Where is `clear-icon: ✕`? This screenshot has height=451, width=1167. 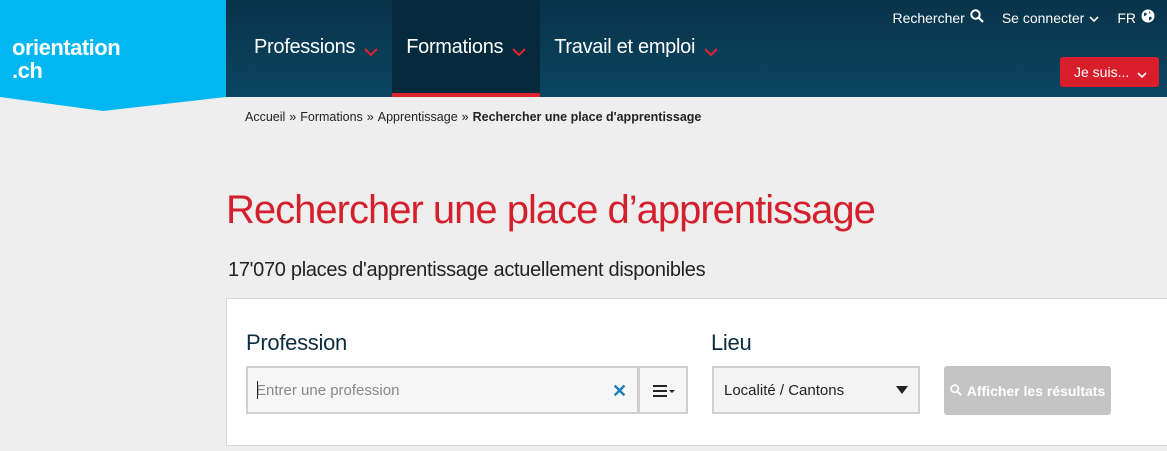 clear-icon: ✕ is located at coordinates (619, 391).